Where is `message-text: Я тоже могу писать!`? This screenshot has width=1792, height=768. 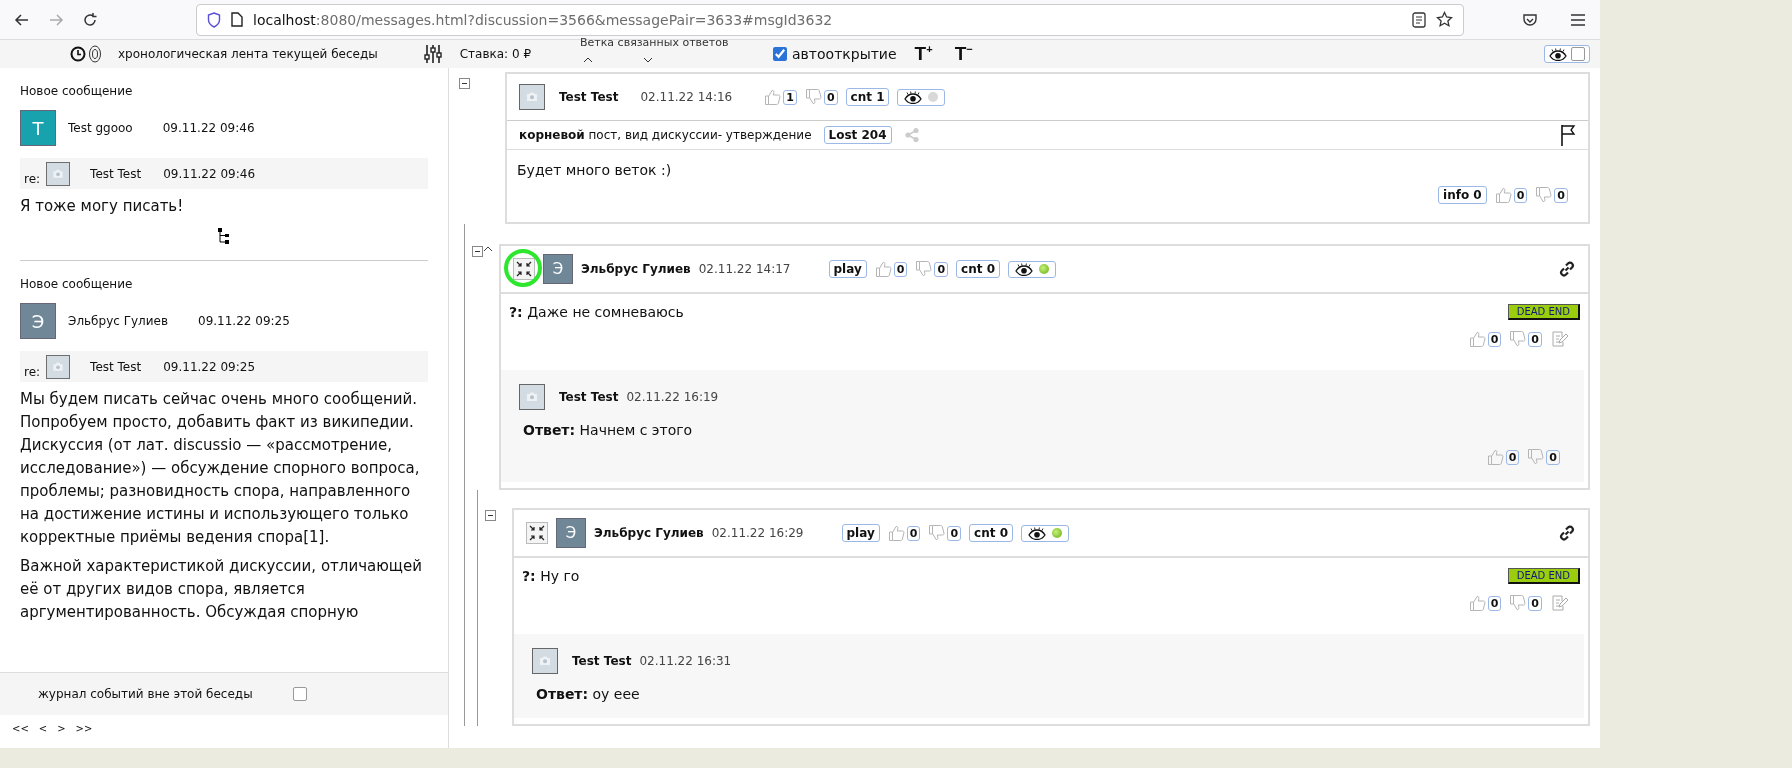 message-text: Я тоже могу писать! is located at coordinates (102, 206).